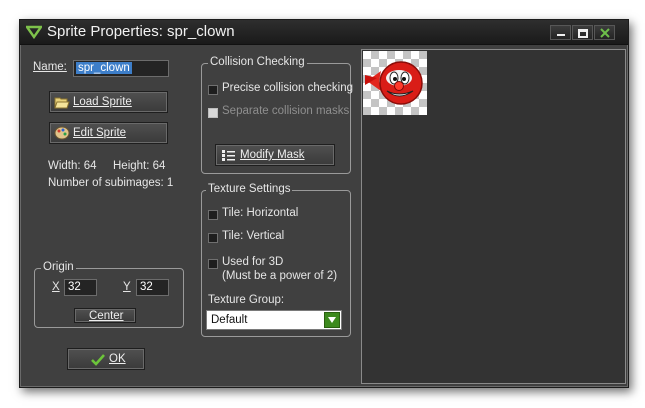  I want to click on origin-group: Origin X 32 Y 32 Center, so click(109, 294).